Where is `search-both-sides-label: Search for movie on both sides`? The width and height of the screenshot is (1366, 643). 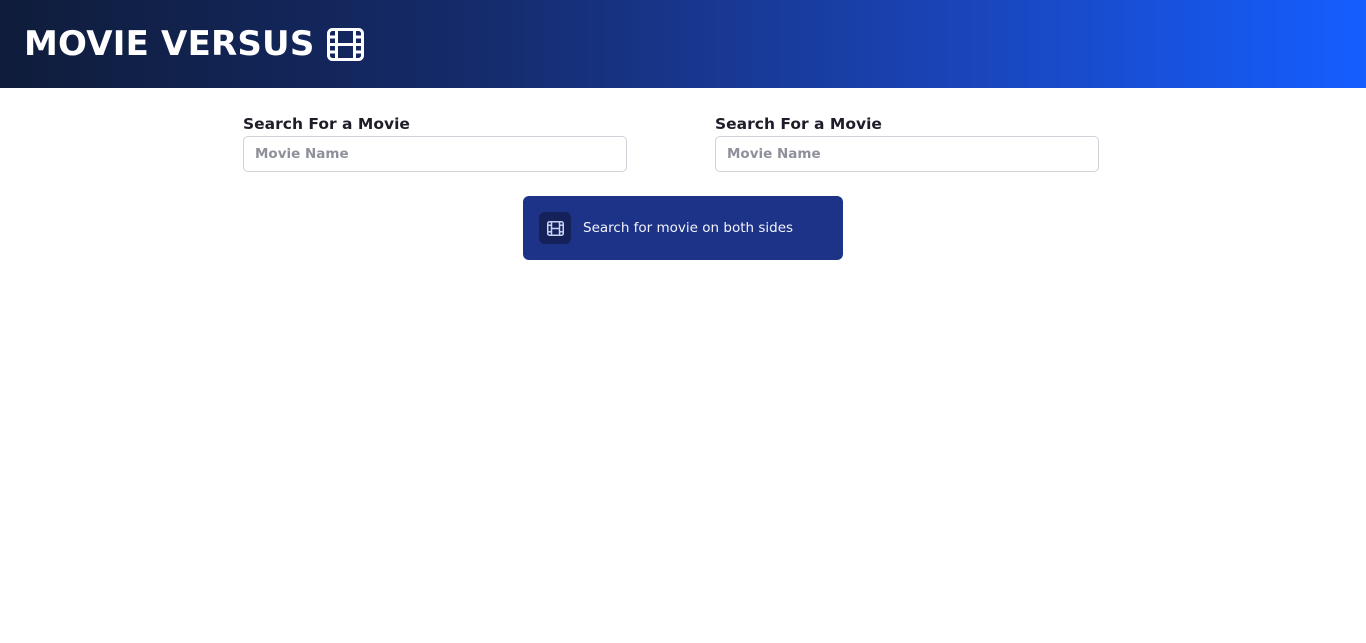 search-both-sides-label: Search for movie on both sides is located at coordinates (688, 228).